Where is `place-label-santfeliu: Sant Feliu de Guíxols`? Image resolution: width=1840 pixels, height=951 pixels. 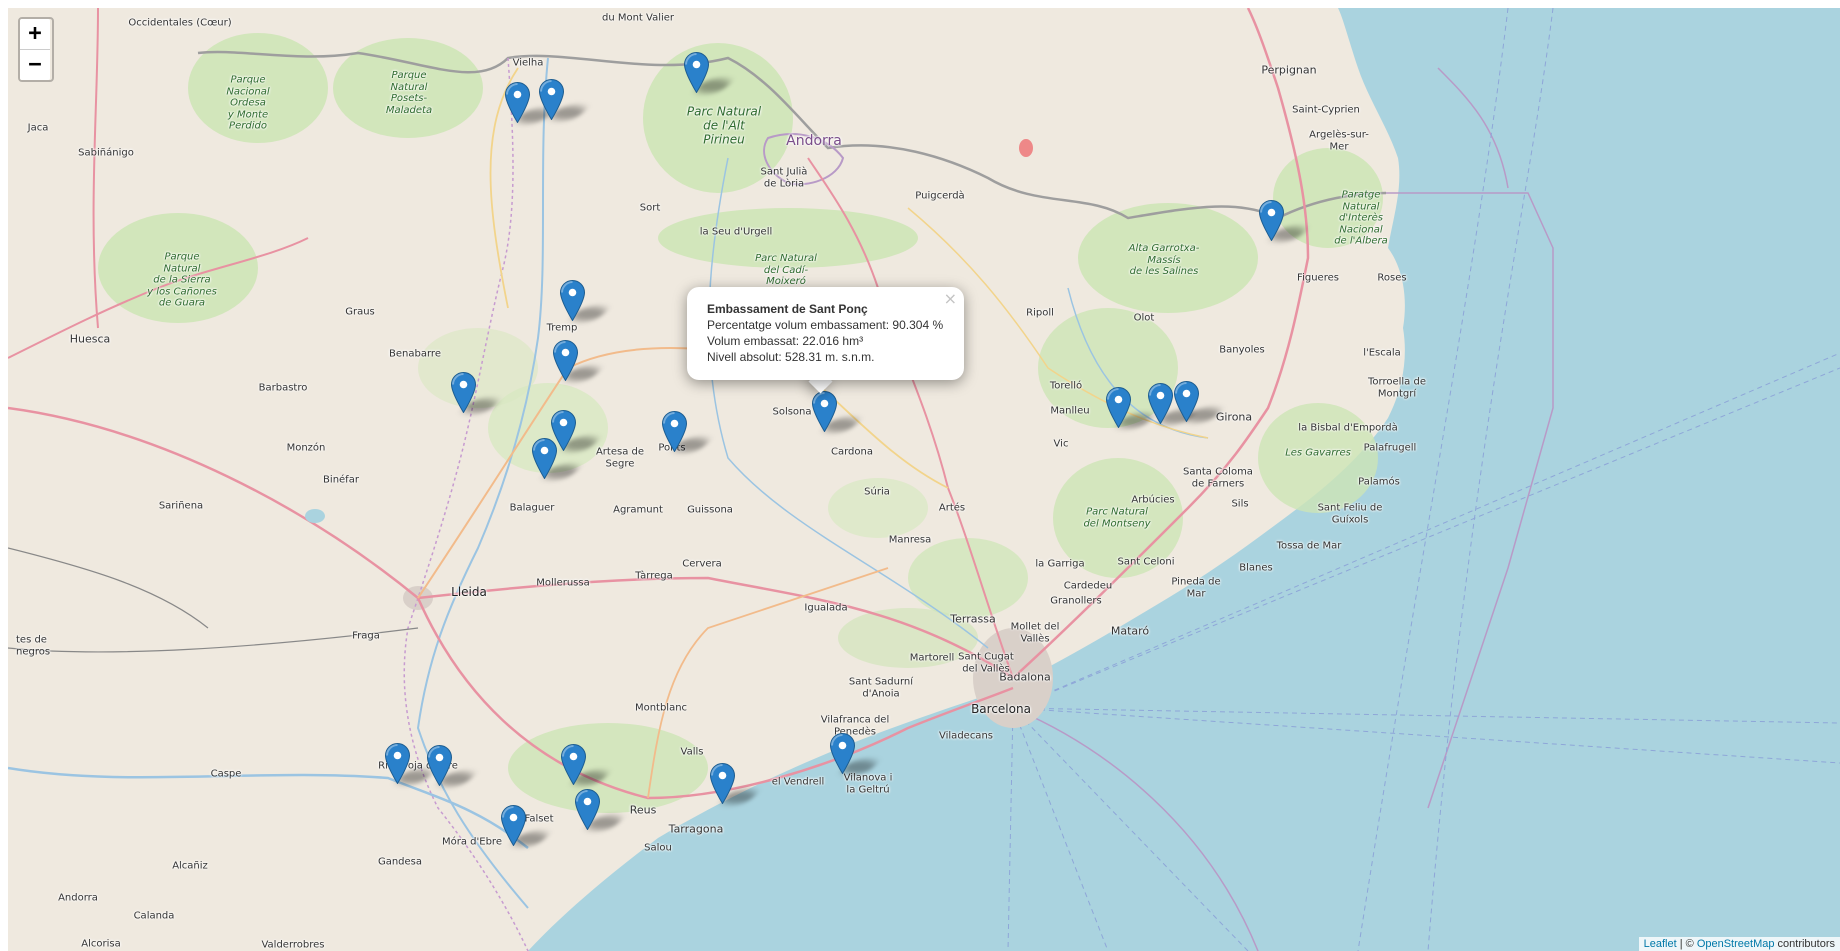
place-label-santfeliu: Sant Feliu de Guíxols is located at coordinates (1350, 514).